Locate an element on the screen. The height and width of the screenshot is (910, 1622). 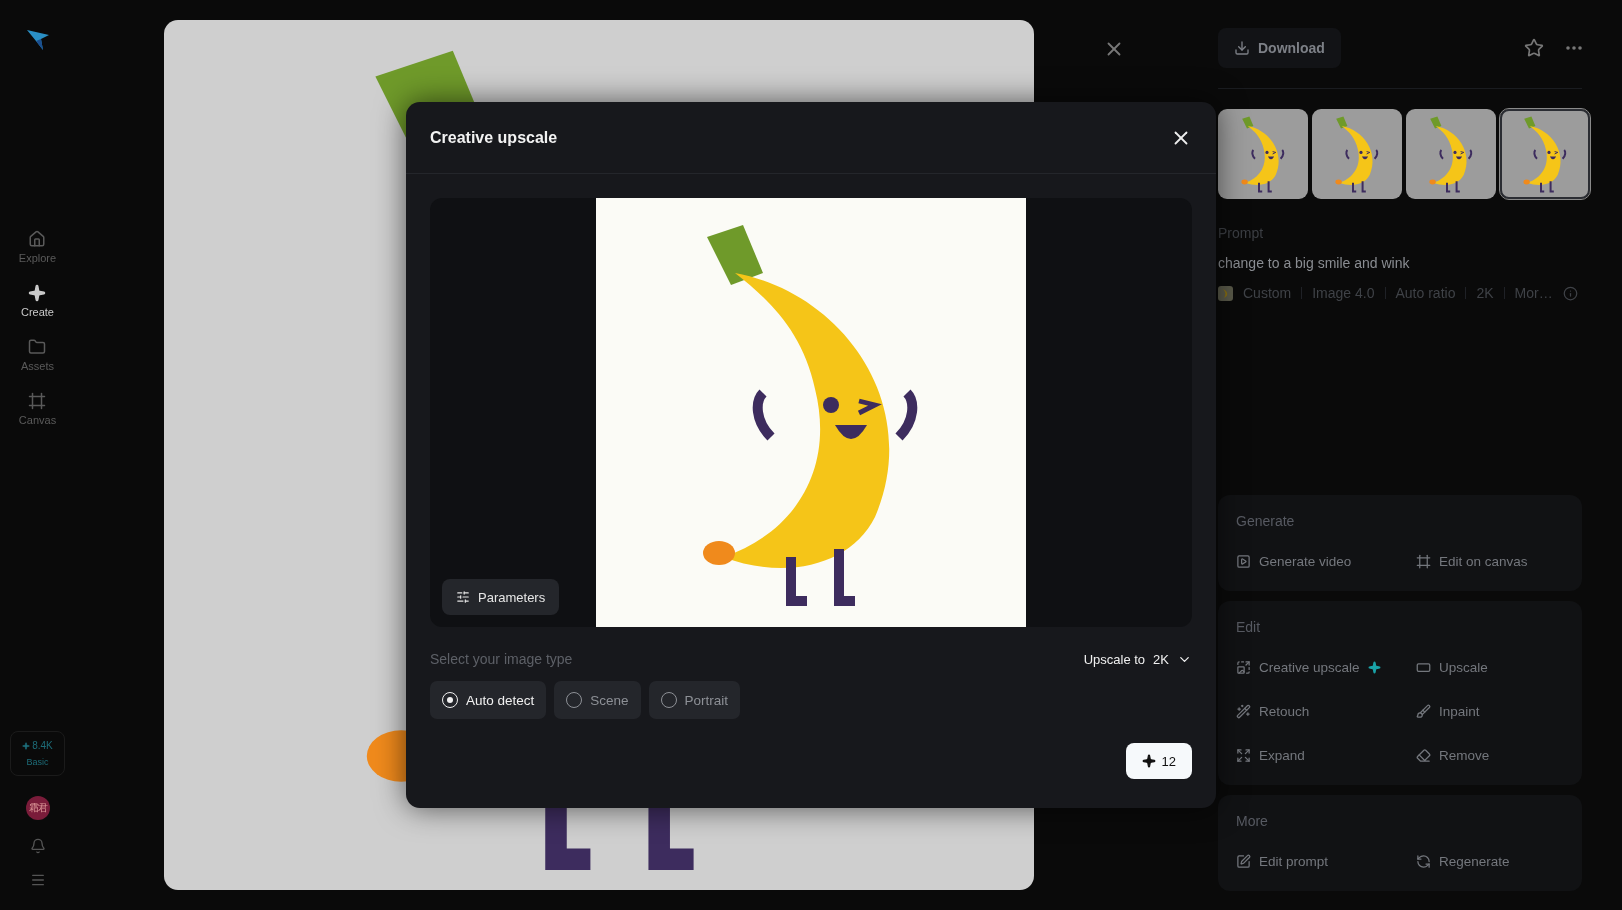
menu-button is located at coordinates (37, 880).